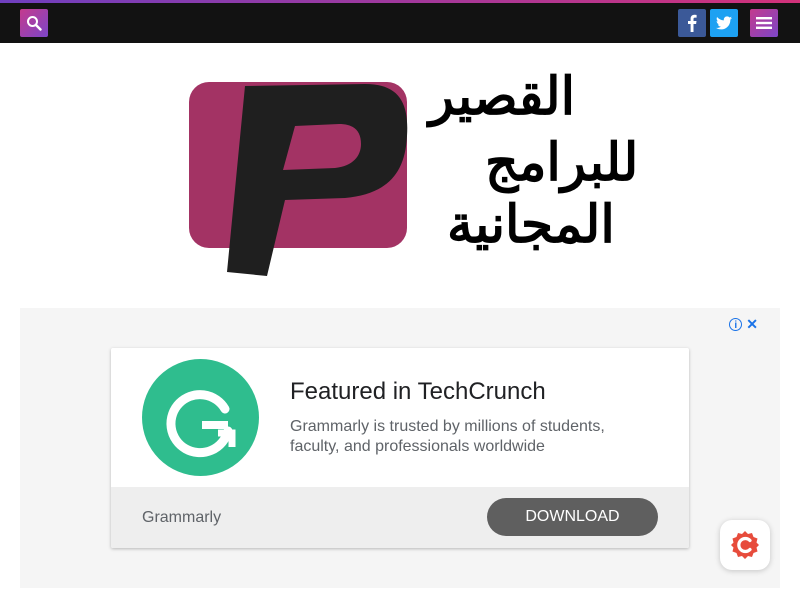  I want to click on facebook-button, so click(692, 23).